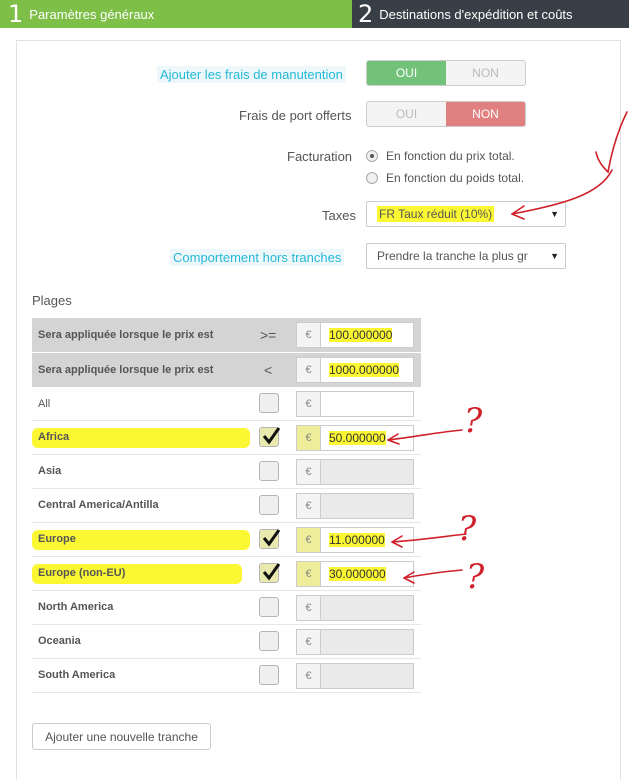 The height and width of the screenshot is (780, 629). Describe the element at coordinates (455, 178) in the screenshot. I see `billing-weight-label: En fonction du poids total.` at that location.